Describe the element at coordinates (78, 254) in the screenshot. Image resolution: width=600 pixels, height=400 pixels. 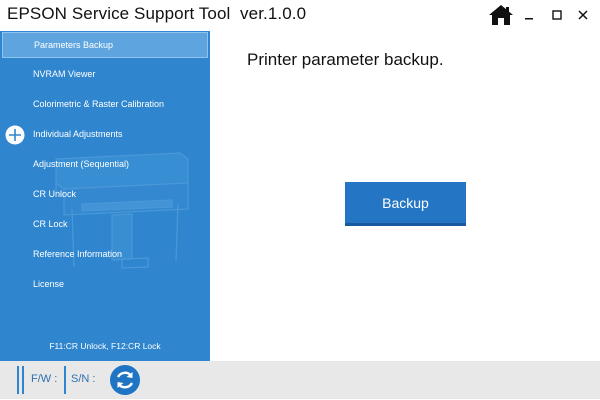
I see `sidebar-item-label: Reference Information` at that location.